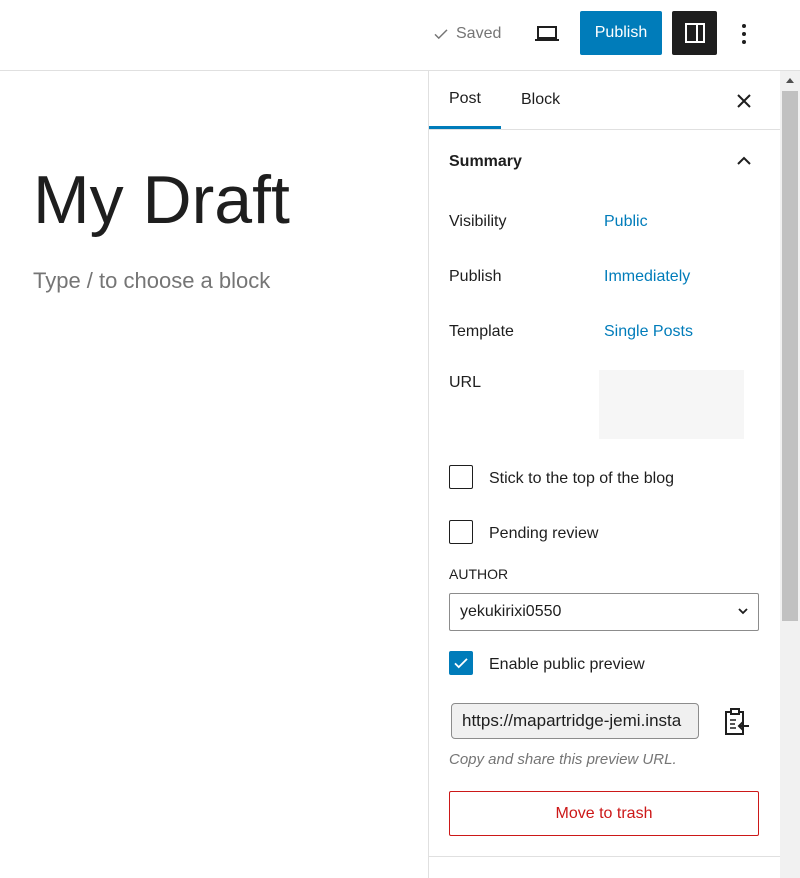 The width and height of the screenshot is (800, 878). I want to click on public-preview-checkbox, so click(461, 663).